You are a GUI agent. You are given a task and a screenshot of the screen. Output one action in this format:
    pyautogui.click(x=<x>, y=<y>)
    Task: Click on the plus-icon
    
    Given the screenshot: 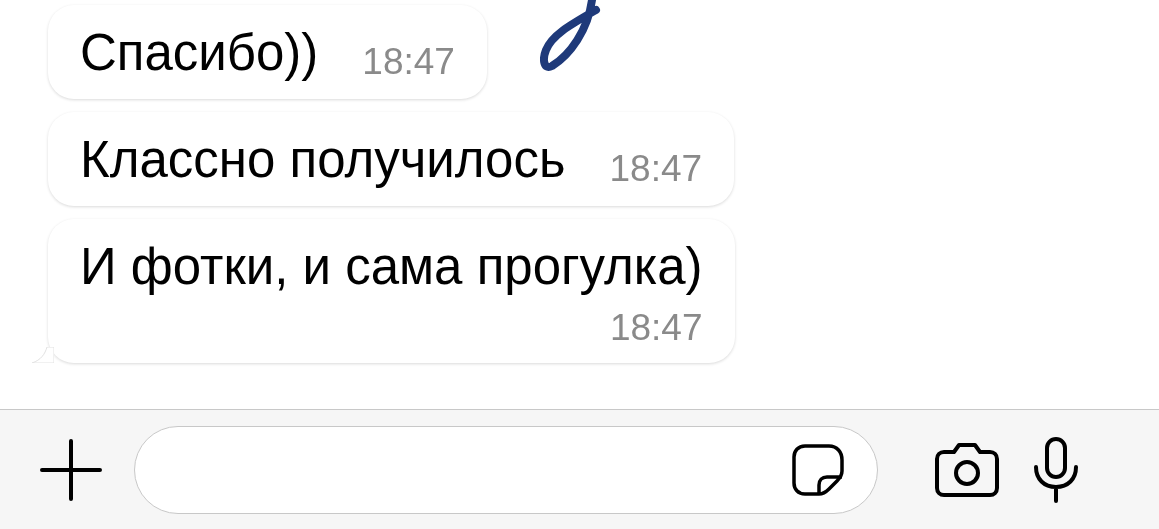 What is the action you would take?
    pyautogui.click(x=71, y=469)
    